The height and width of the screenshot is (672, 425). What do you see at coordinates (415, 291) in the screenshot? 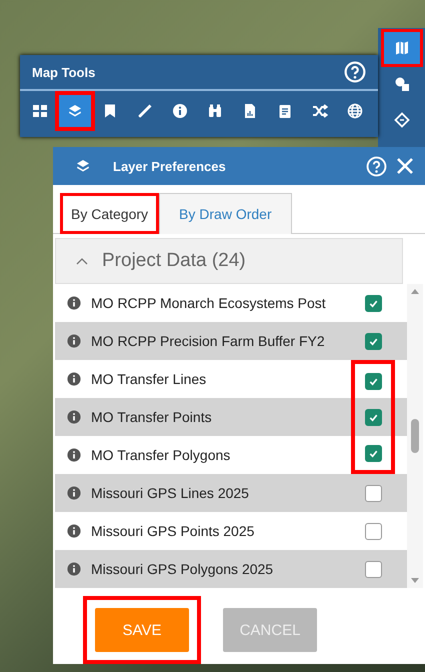
I see `scroll-up-icon` at bounding box center [415, 291].